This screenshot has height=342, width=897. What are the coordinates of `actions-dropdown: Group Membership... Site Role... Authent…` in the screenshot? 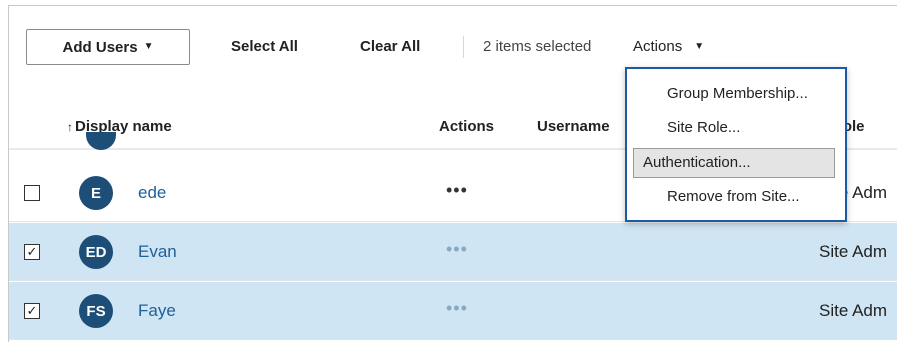 It's located at (736, 144).